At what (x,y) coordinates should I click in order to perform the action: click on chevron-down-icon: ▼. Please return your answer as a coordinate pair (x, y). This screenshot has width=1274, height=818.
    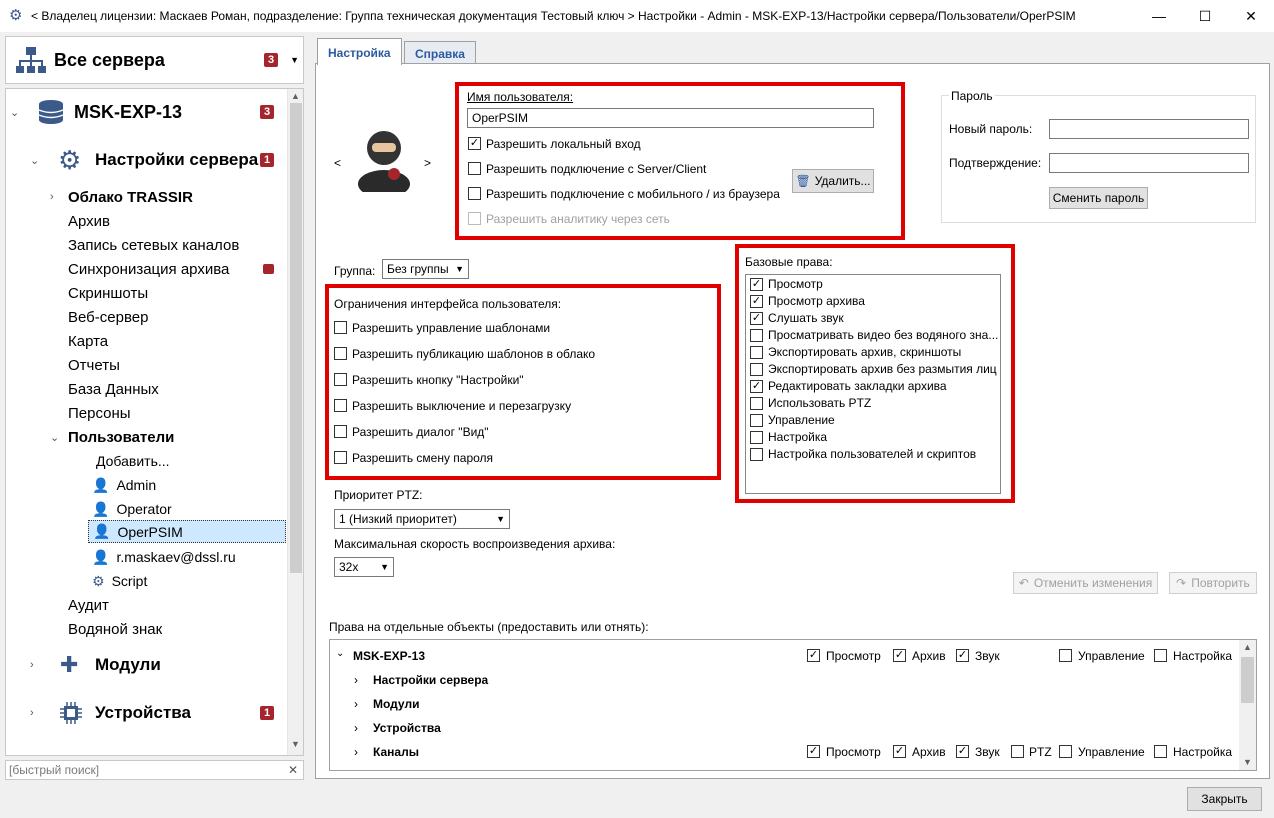
    Looking at the image, I should click on (294, 60).